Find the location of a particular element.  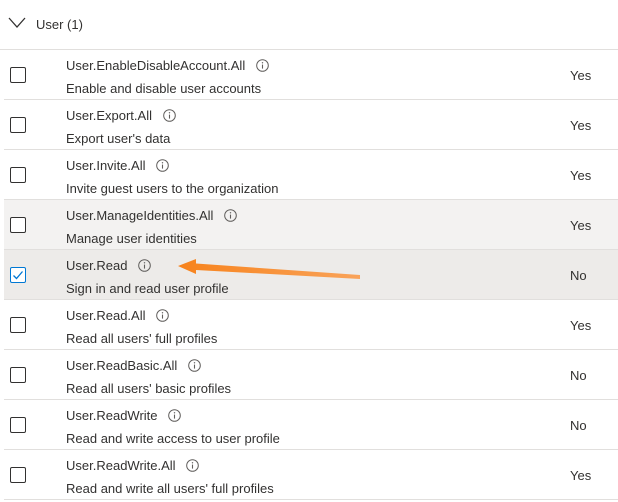

permission-name: User.Export.All is located at coordinates (109, 115).